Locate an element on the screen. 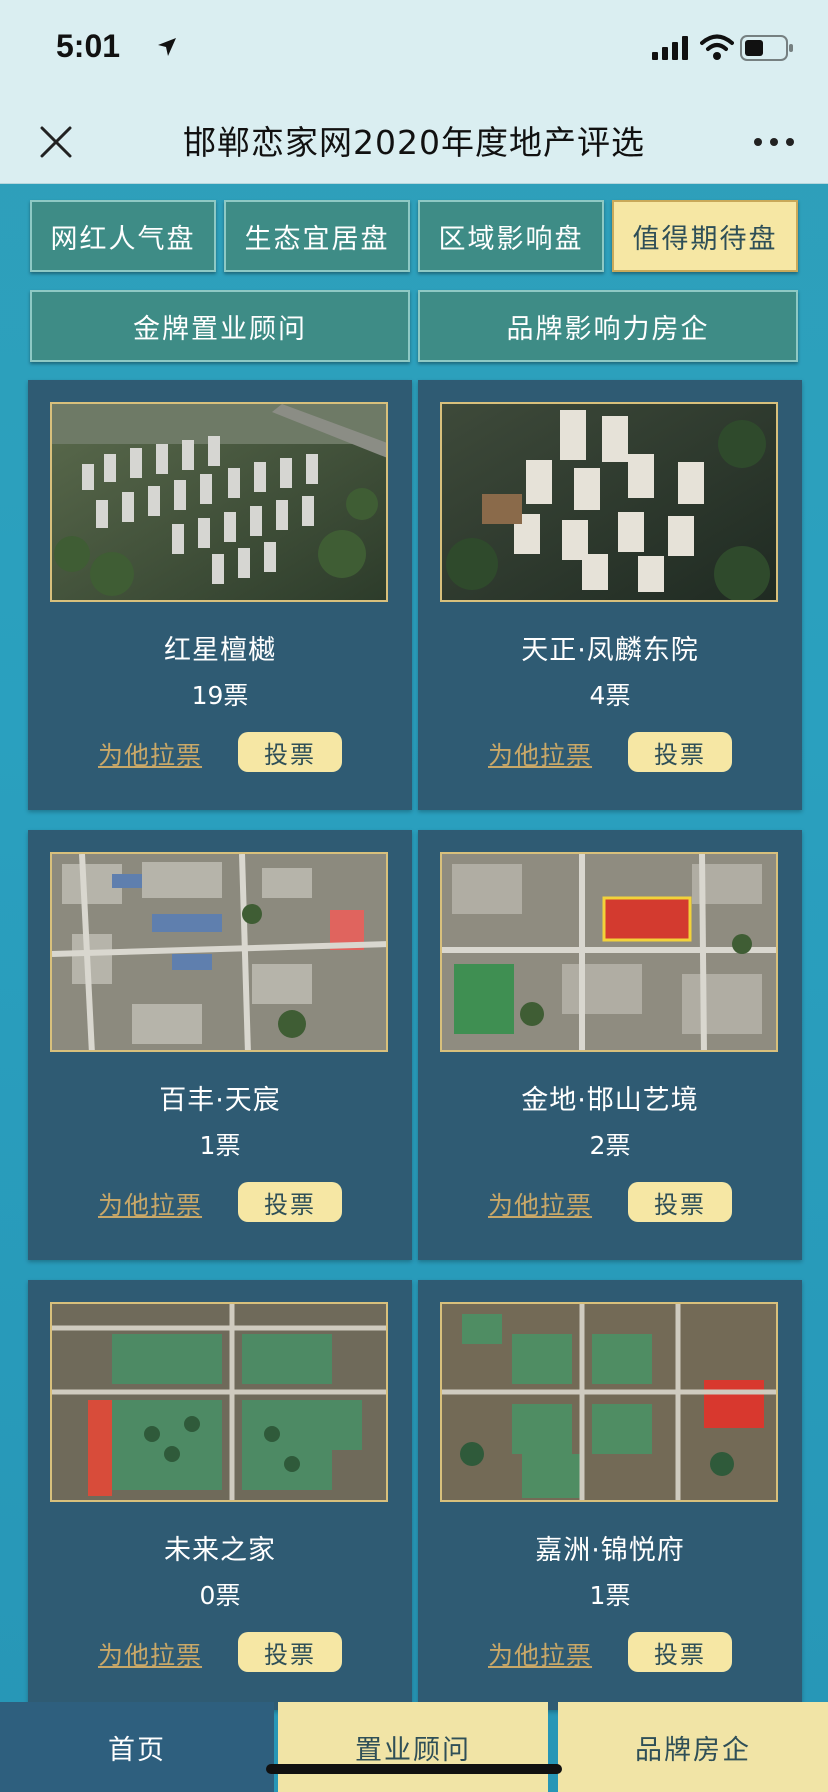 The height and width of the screenshot is (1792, 828). project-name: 嘉洲·锦悦府 is located at coordinates (610, 1550).